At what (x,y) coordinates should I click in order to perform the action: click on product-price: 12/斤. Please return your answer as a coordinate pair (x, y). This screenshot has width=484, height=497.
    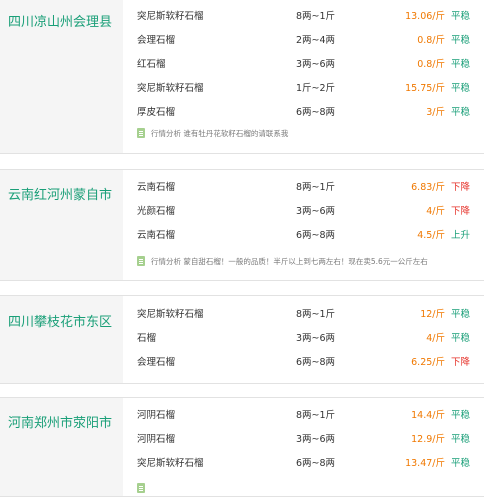
    Looking at the image, I should click on (432, 314).